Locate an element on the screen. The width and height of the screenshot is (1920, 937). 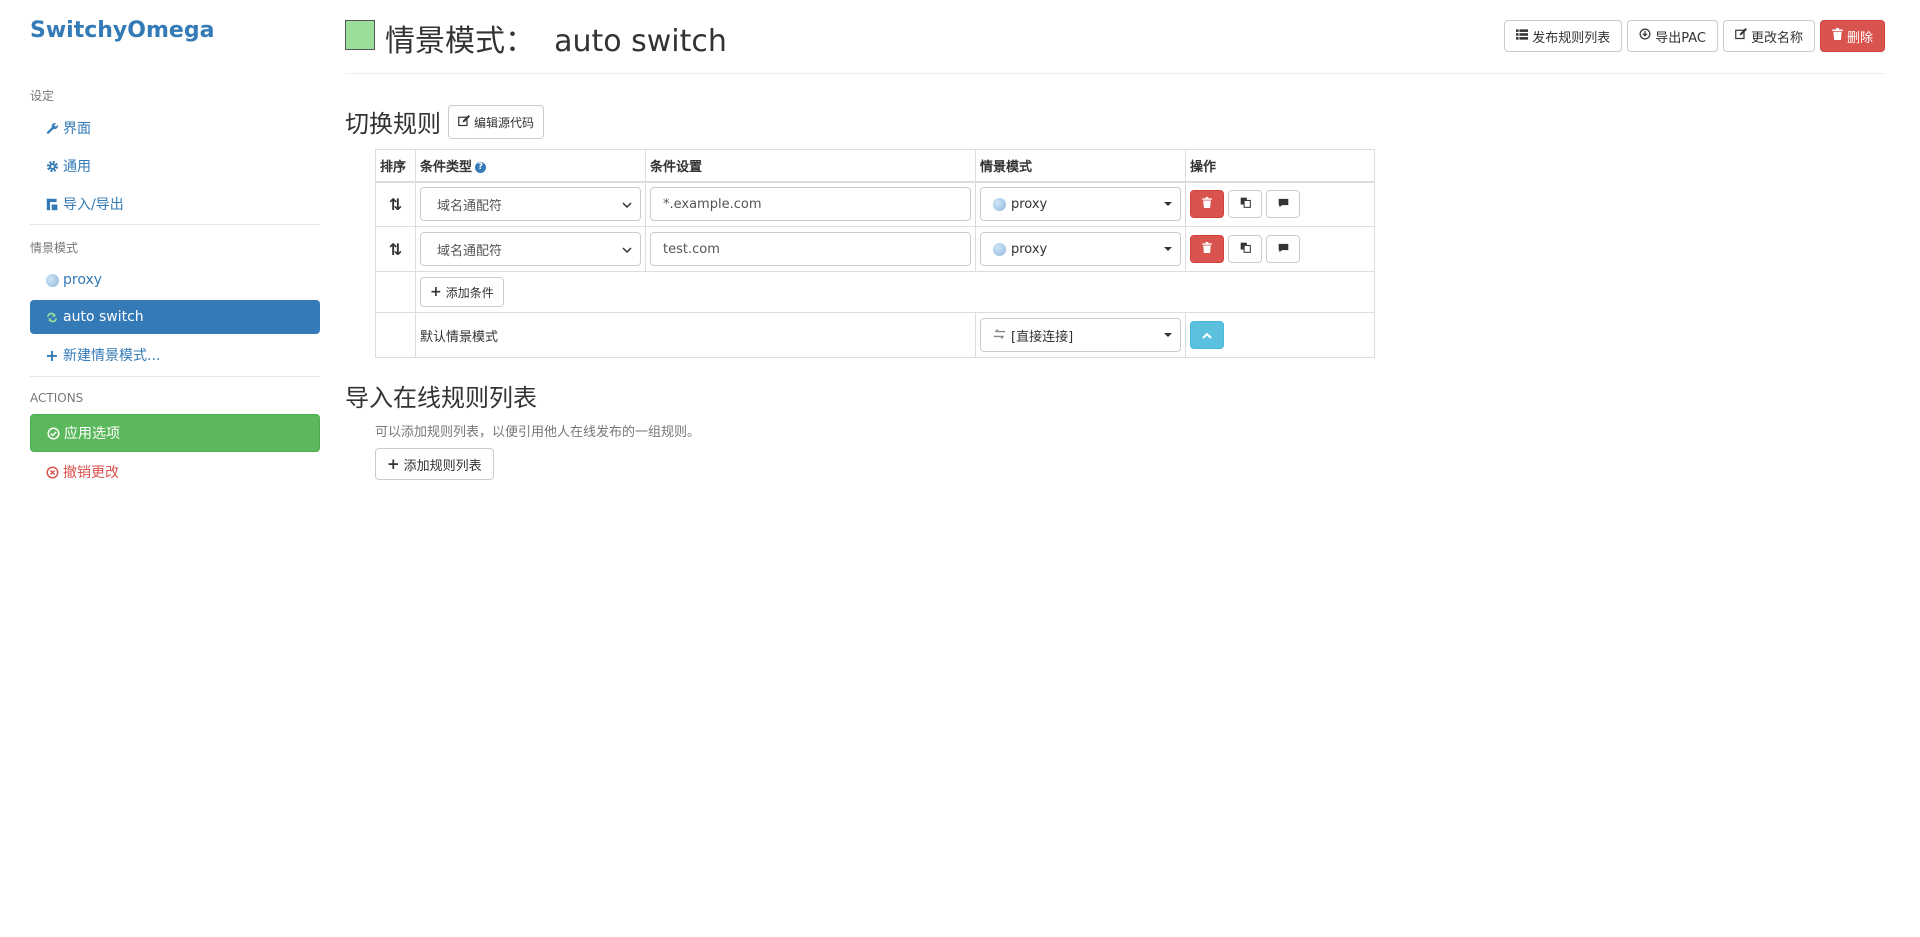
sidebar-item-general: 通用 is located at coordinates (175, 166).